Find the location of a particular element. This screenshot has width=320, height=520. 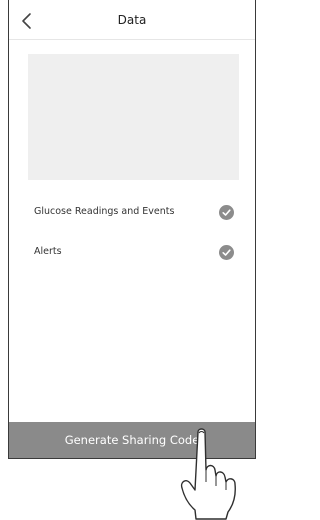

option-glucose-readings: Glucose Readings and Events is located at coordinates (132, 213).